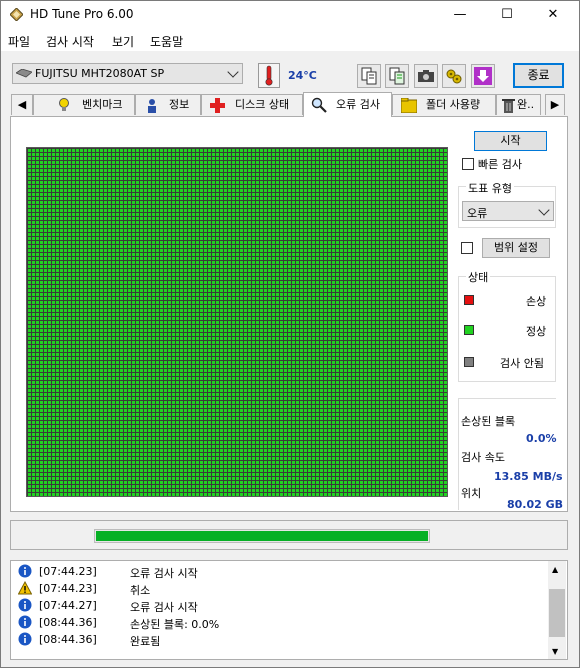 This screenshot has width=580, height=668. Describe the element at coordinates (453, 104) in the screenshot. I see `tab-label: 폴더 사용량` at that location.